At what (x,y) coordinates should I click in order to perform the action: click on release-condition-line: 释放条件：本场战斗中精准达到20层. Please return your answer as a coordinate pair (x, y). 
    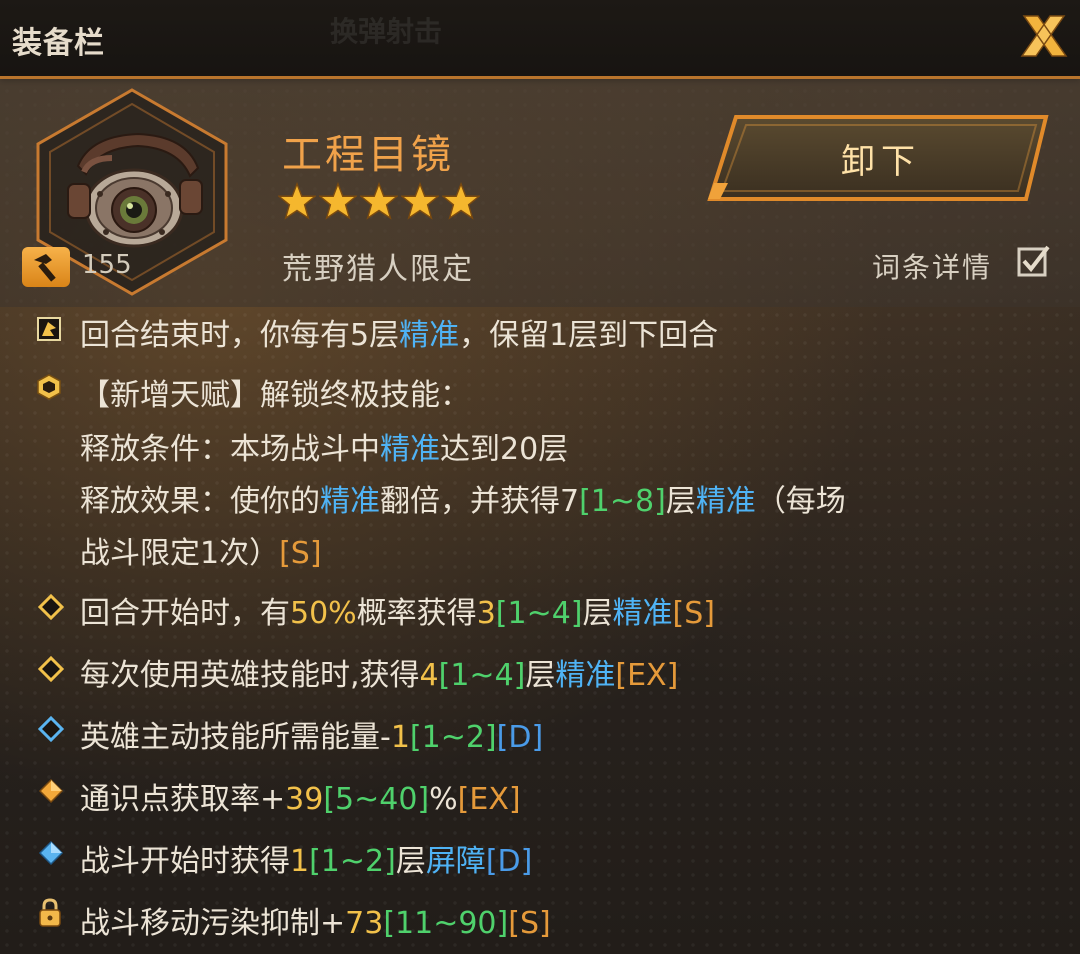
    Looking at the image, I should click on (324, 449).